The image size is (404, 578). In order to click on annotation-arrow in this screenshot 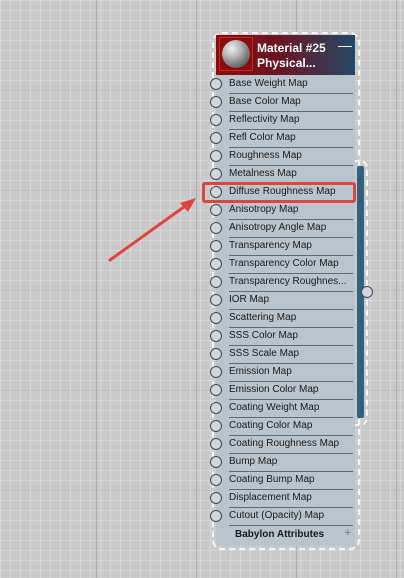, I will do `click(152, 230)`.